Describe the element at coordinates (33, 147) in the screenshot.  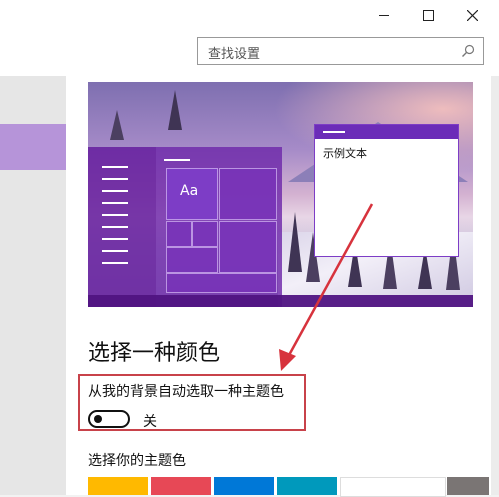
I see `nav-item-selected` at that location.